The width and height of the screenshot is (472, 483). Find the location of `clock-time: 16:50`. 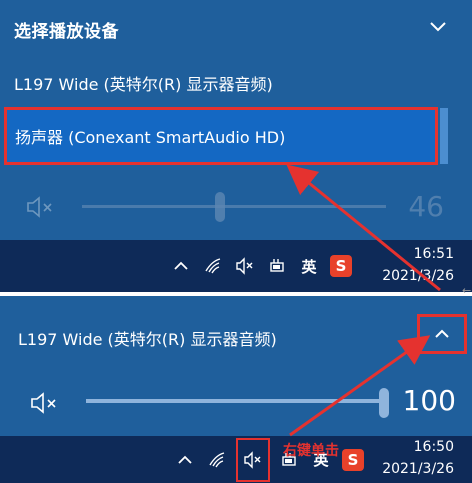

clock-time: 16:50 is located at coordinates (433, 447).